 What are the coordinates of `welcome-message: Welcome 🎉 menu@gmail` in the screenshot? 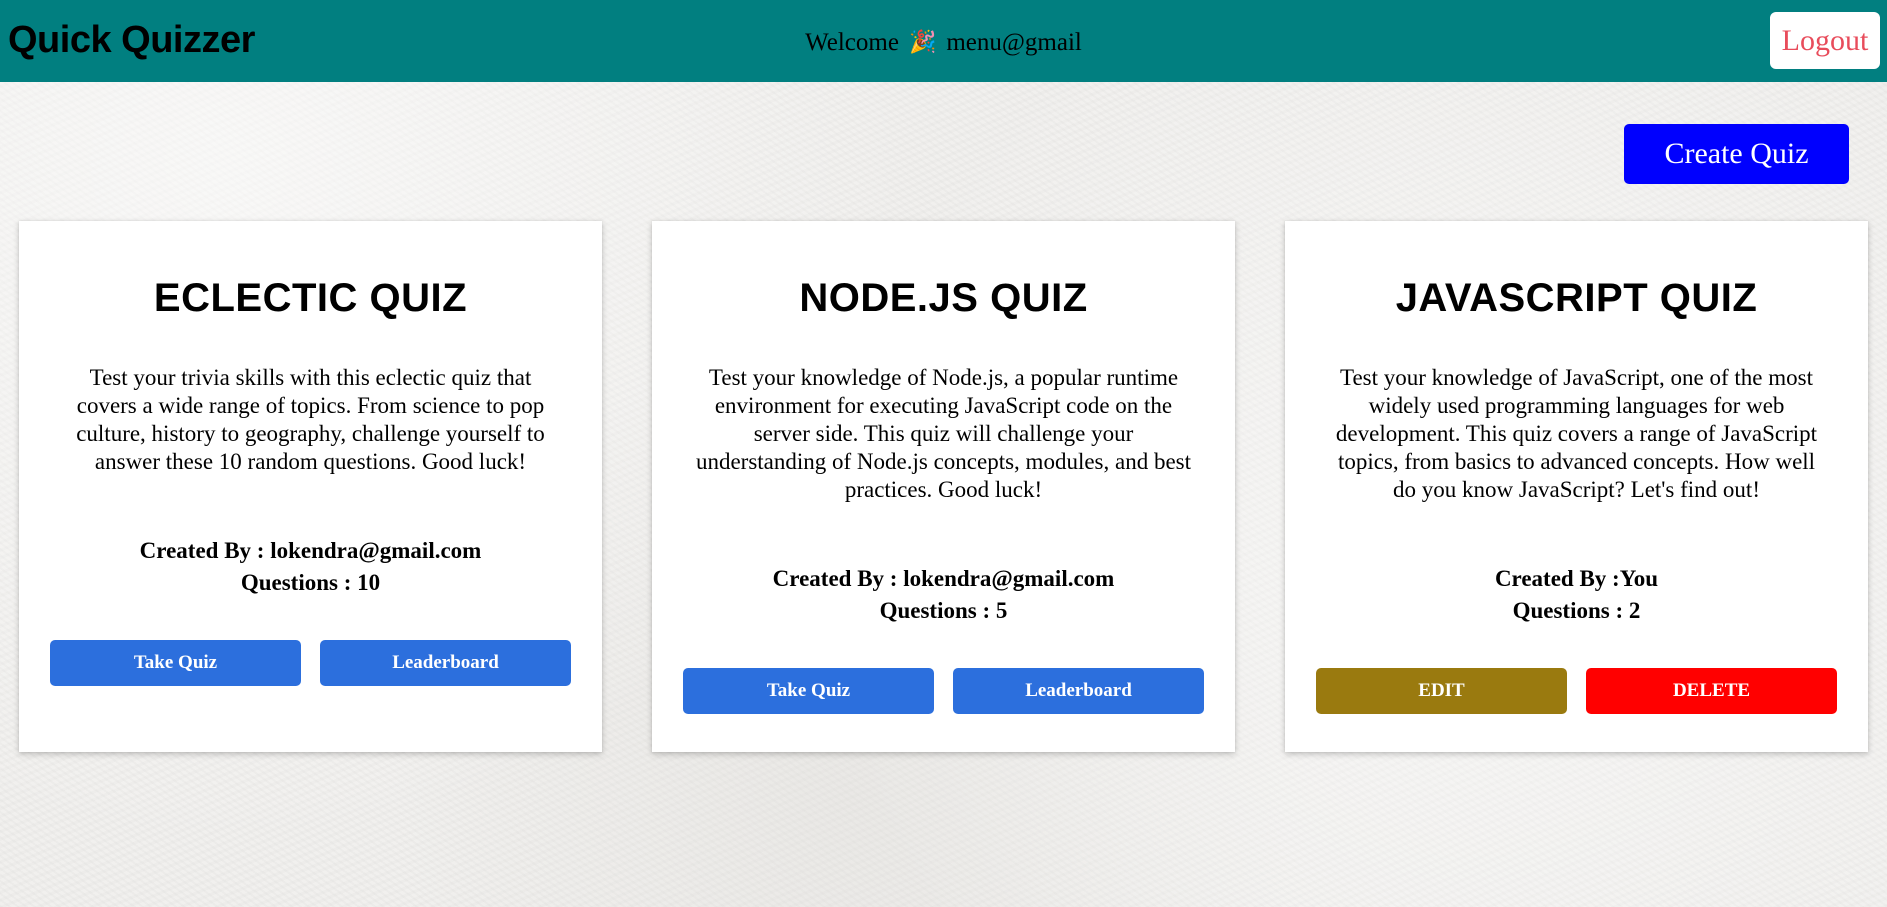 It's located at (943, 42).